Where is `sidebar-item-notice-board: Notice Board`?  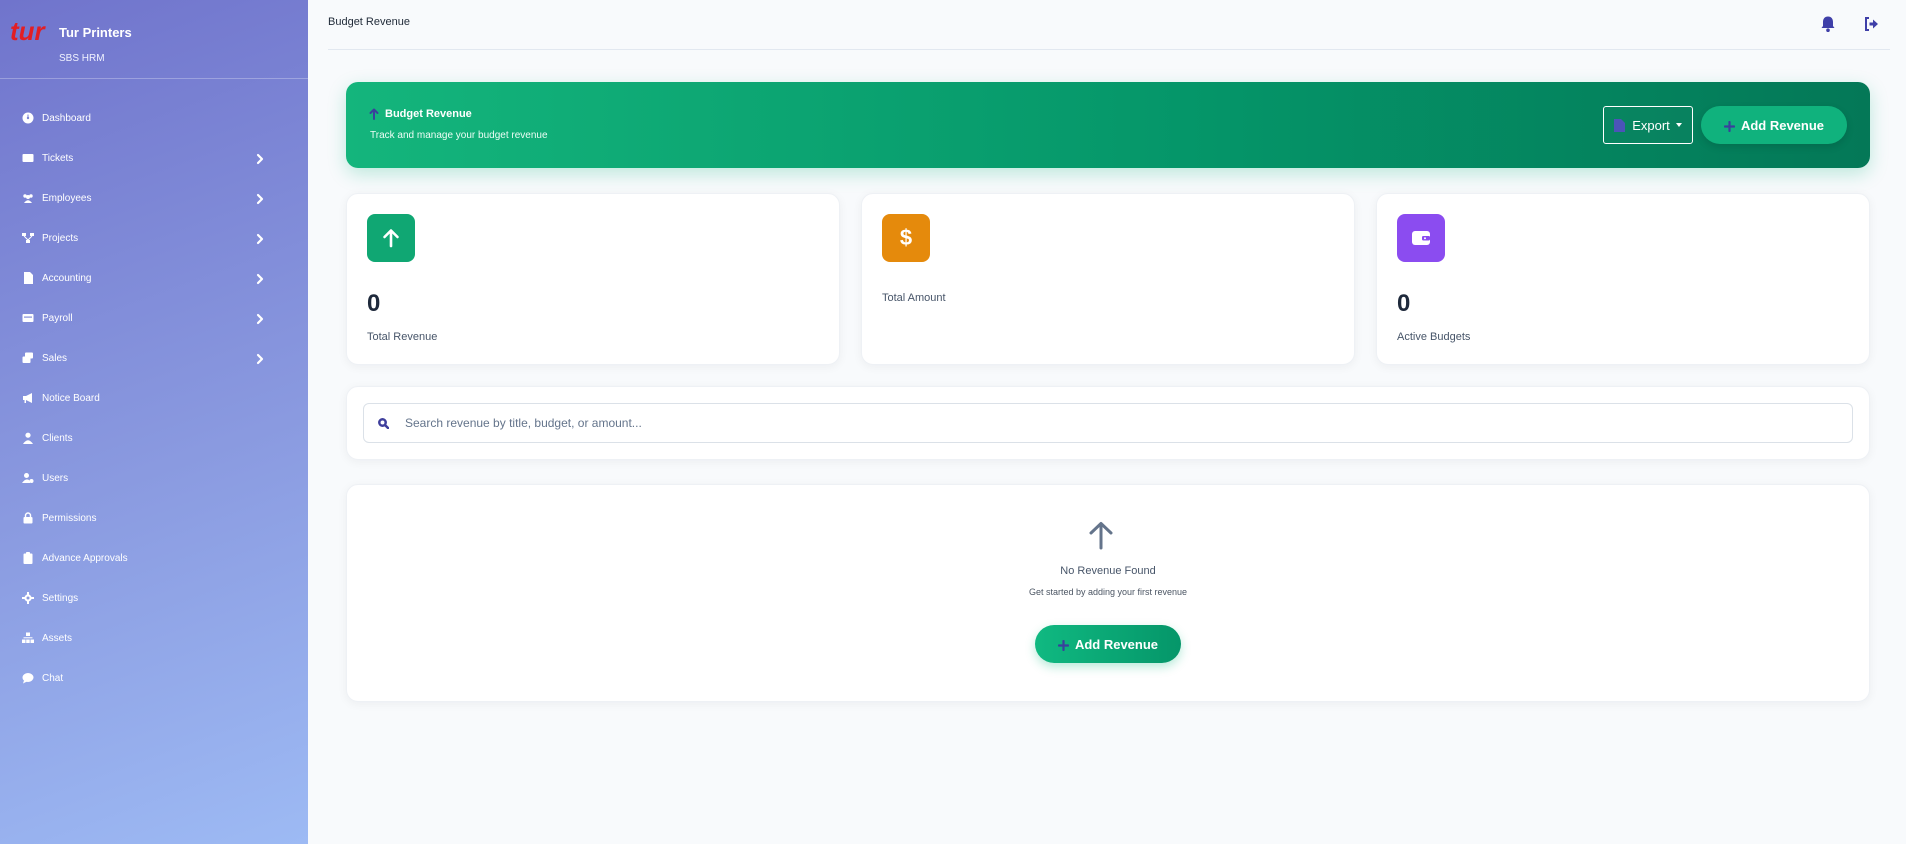
sidebar-item-notice-board: Notice Board is located at coordinates (154, 398).